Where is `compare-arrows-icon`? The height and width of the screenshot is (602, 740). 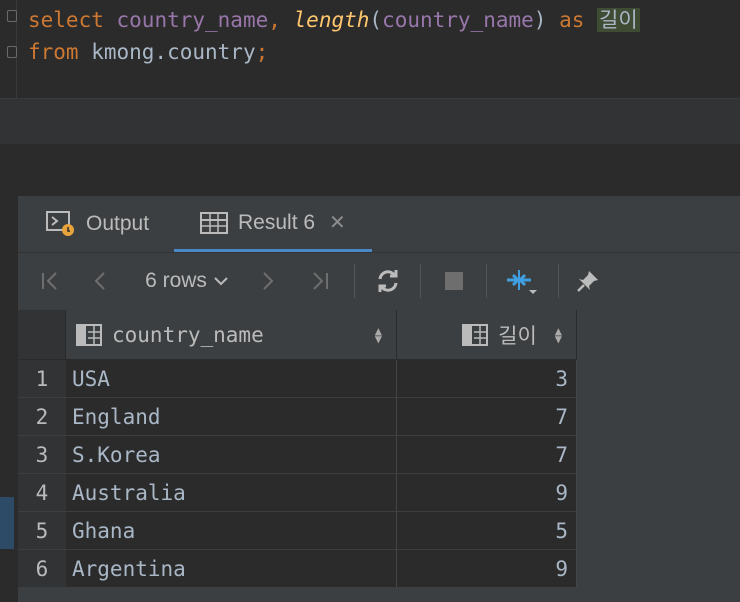
compare-arrows-icon is located at coordinates (522, 282).